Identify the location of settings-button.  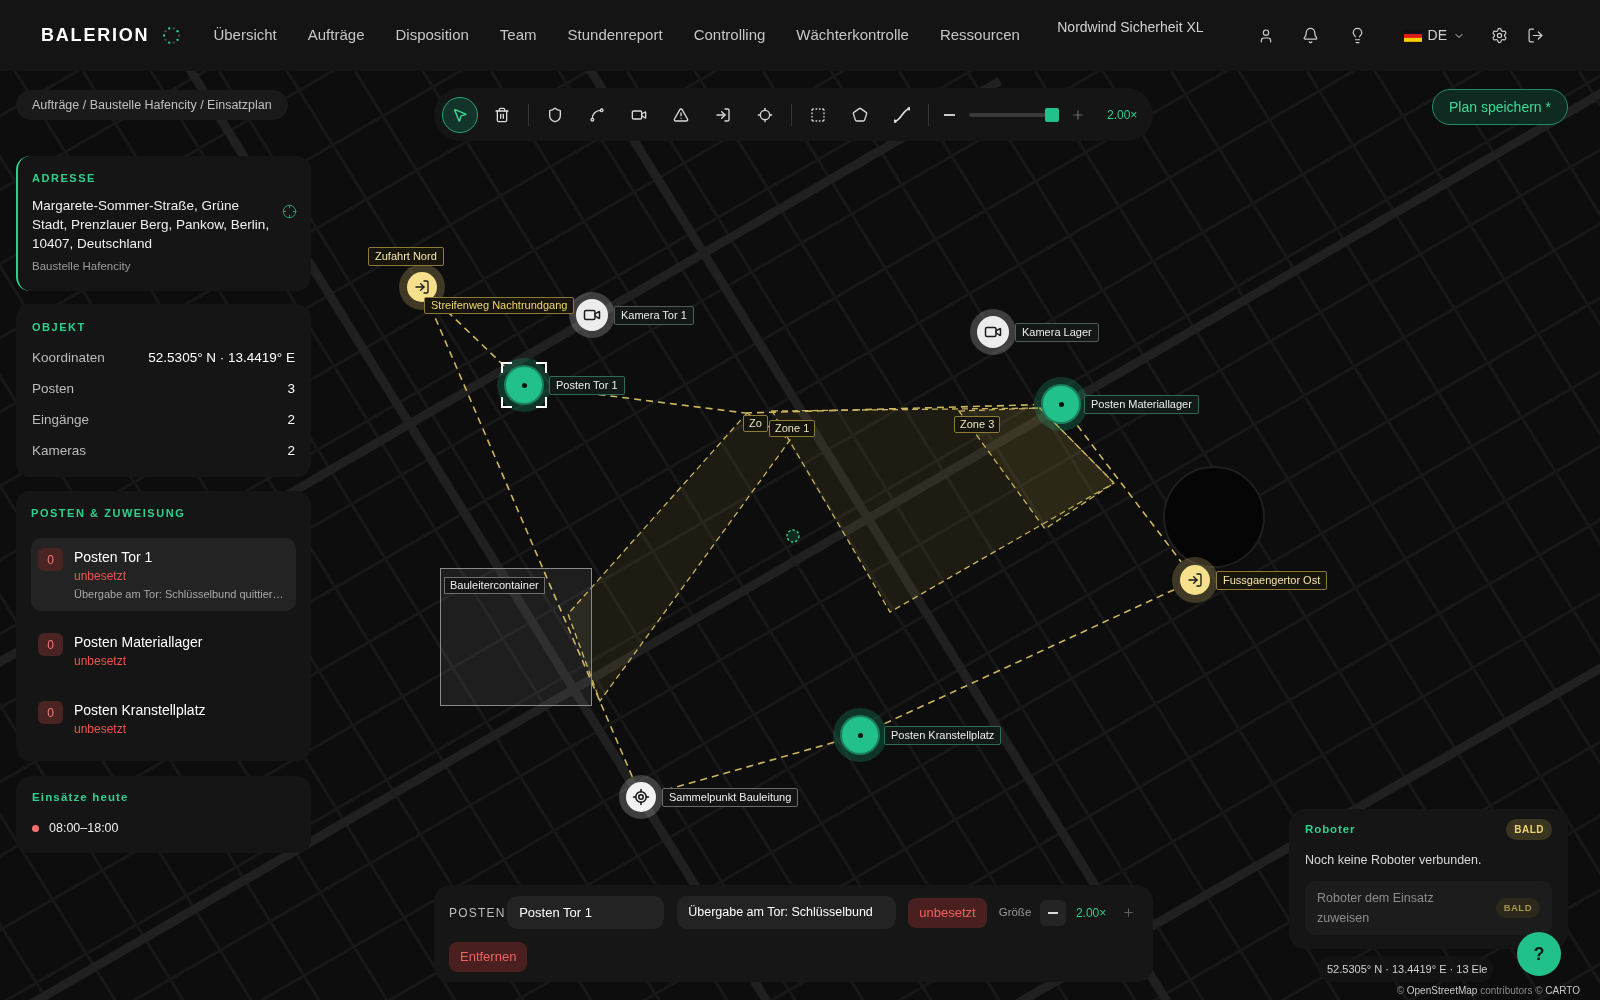
(1499, 35).